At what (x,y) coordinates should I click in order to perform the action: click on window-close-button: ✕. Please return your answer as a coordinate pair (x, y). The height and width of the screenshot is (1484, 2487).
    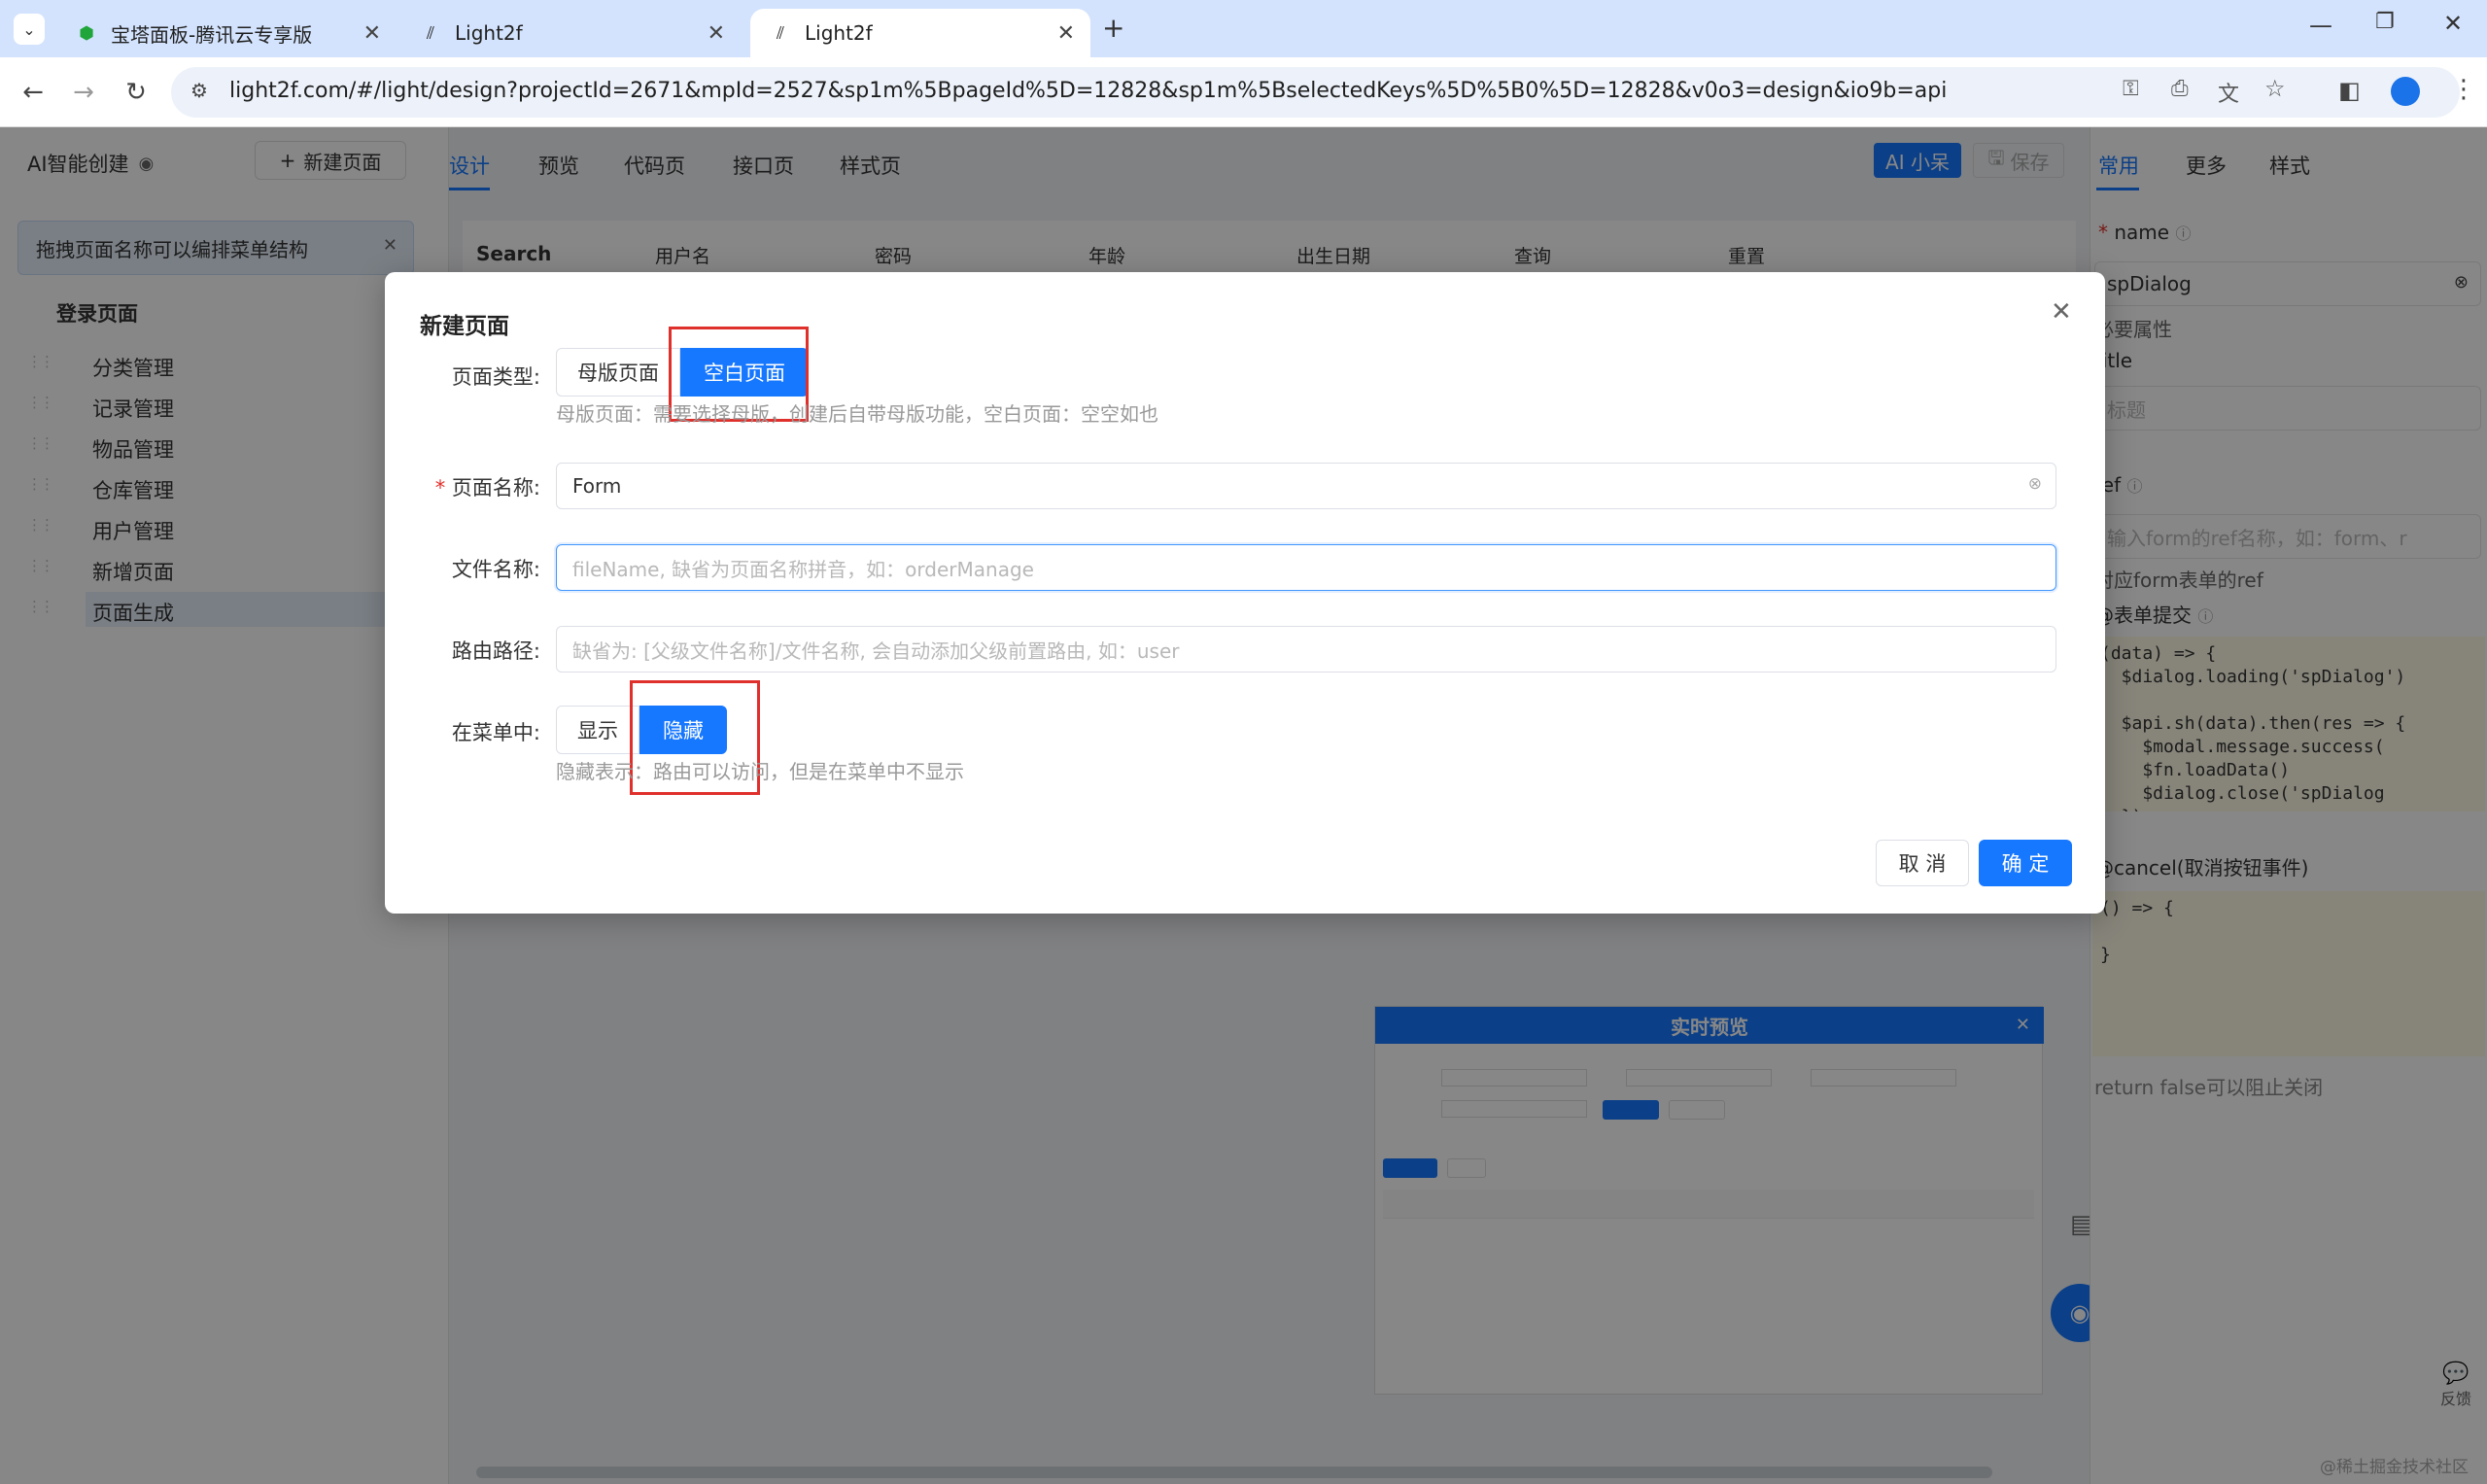
    Looking at the image, I should click on (2453, 23).